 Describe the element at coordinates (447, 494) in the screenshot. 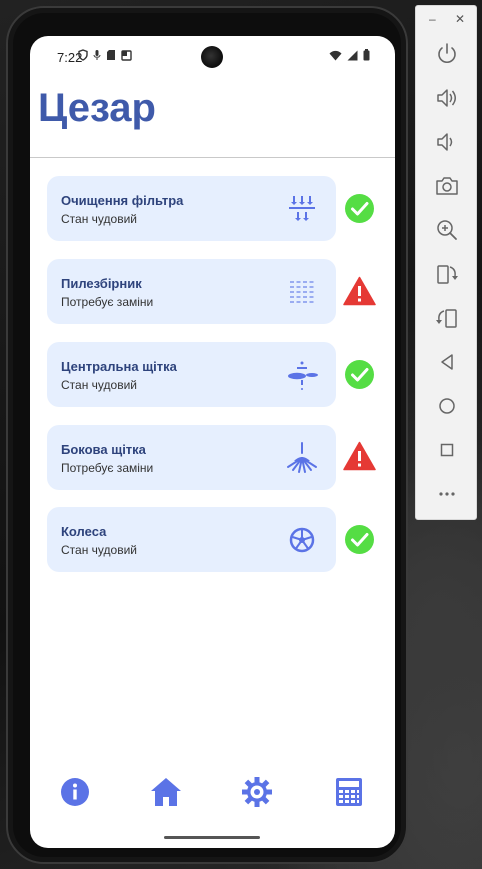

I see `more-icon` at that location.